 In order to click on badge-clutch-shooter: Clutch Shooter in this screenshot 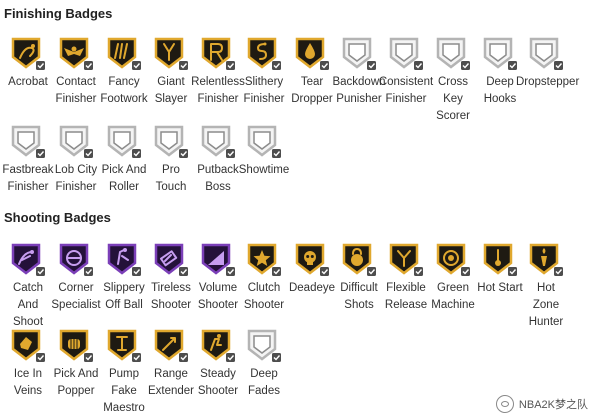, I will do `click(264, 278)`.